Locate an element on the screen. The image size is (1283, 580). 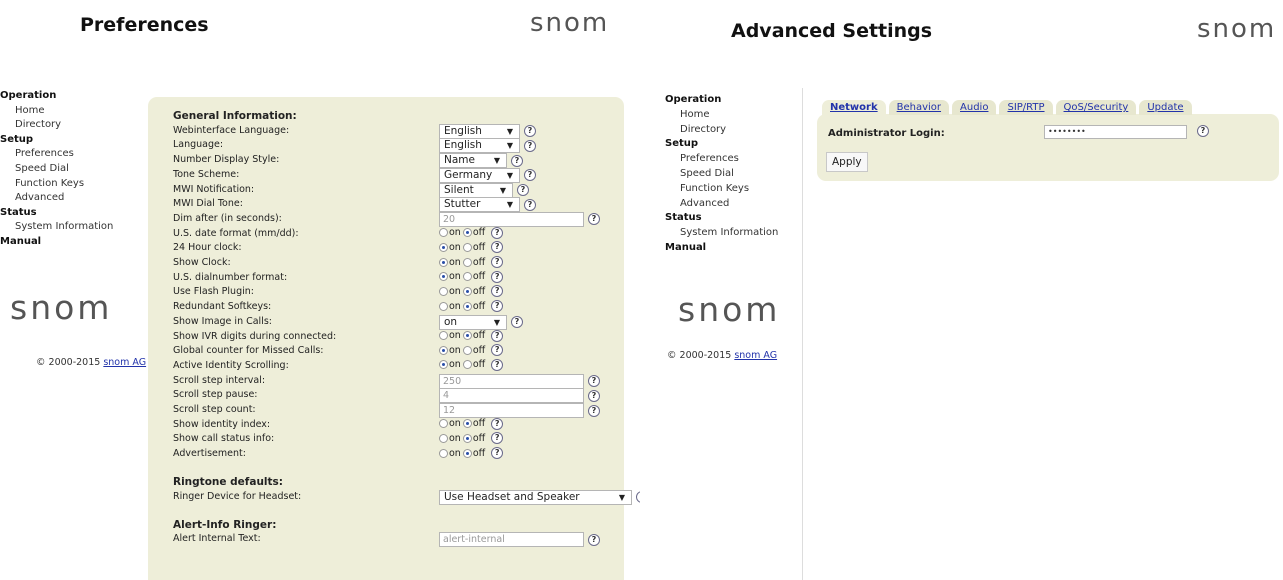
text-input: 250 is located at coordinates (511, 381).